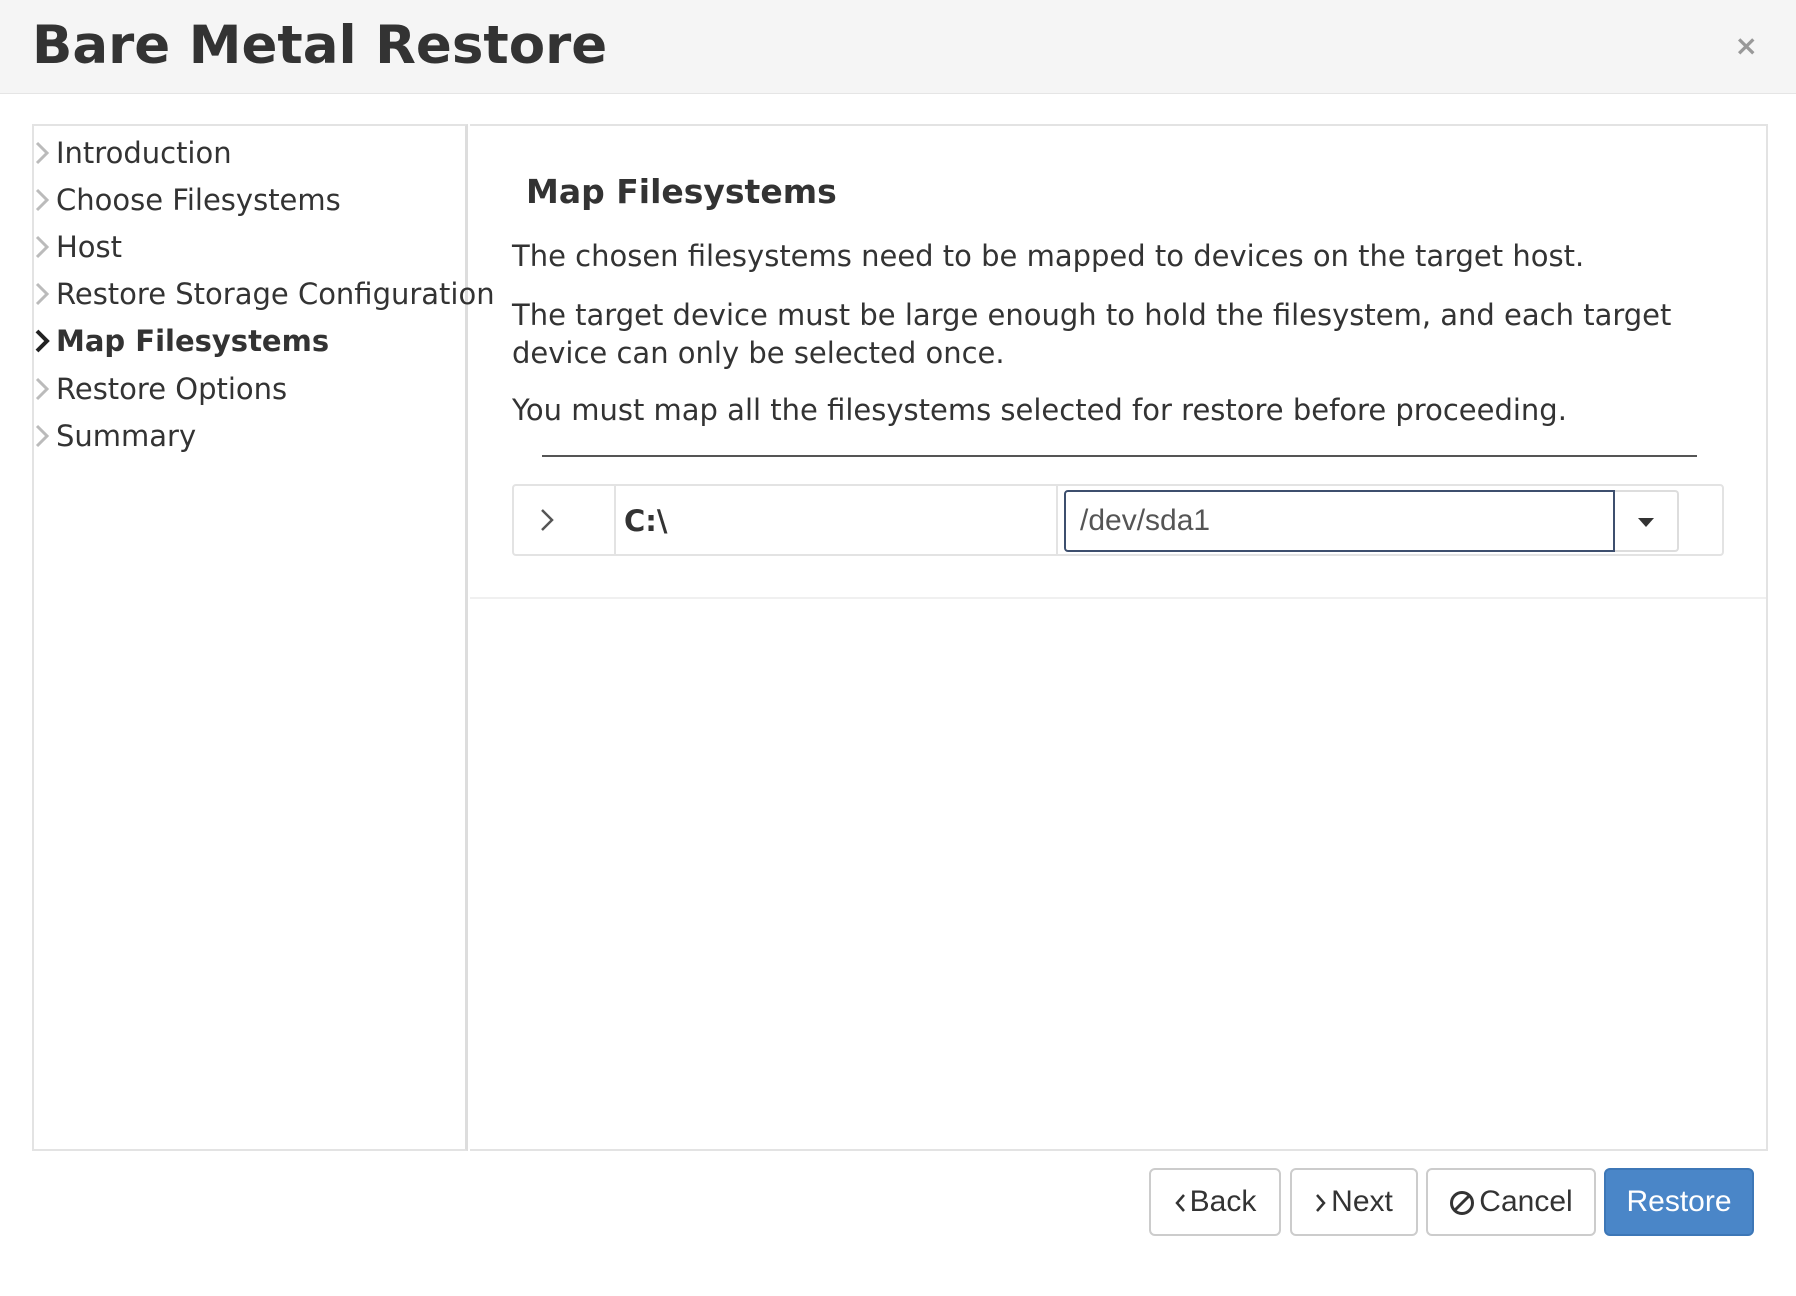  I want to click on column-divider, so click(1057, 520).